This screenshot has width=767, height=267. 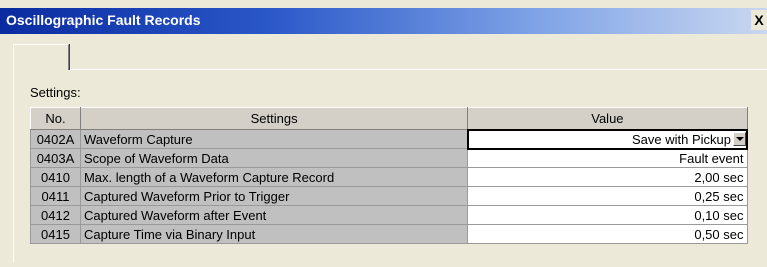 I want to click on row-value: Fault event, so click(x=607, y=158).